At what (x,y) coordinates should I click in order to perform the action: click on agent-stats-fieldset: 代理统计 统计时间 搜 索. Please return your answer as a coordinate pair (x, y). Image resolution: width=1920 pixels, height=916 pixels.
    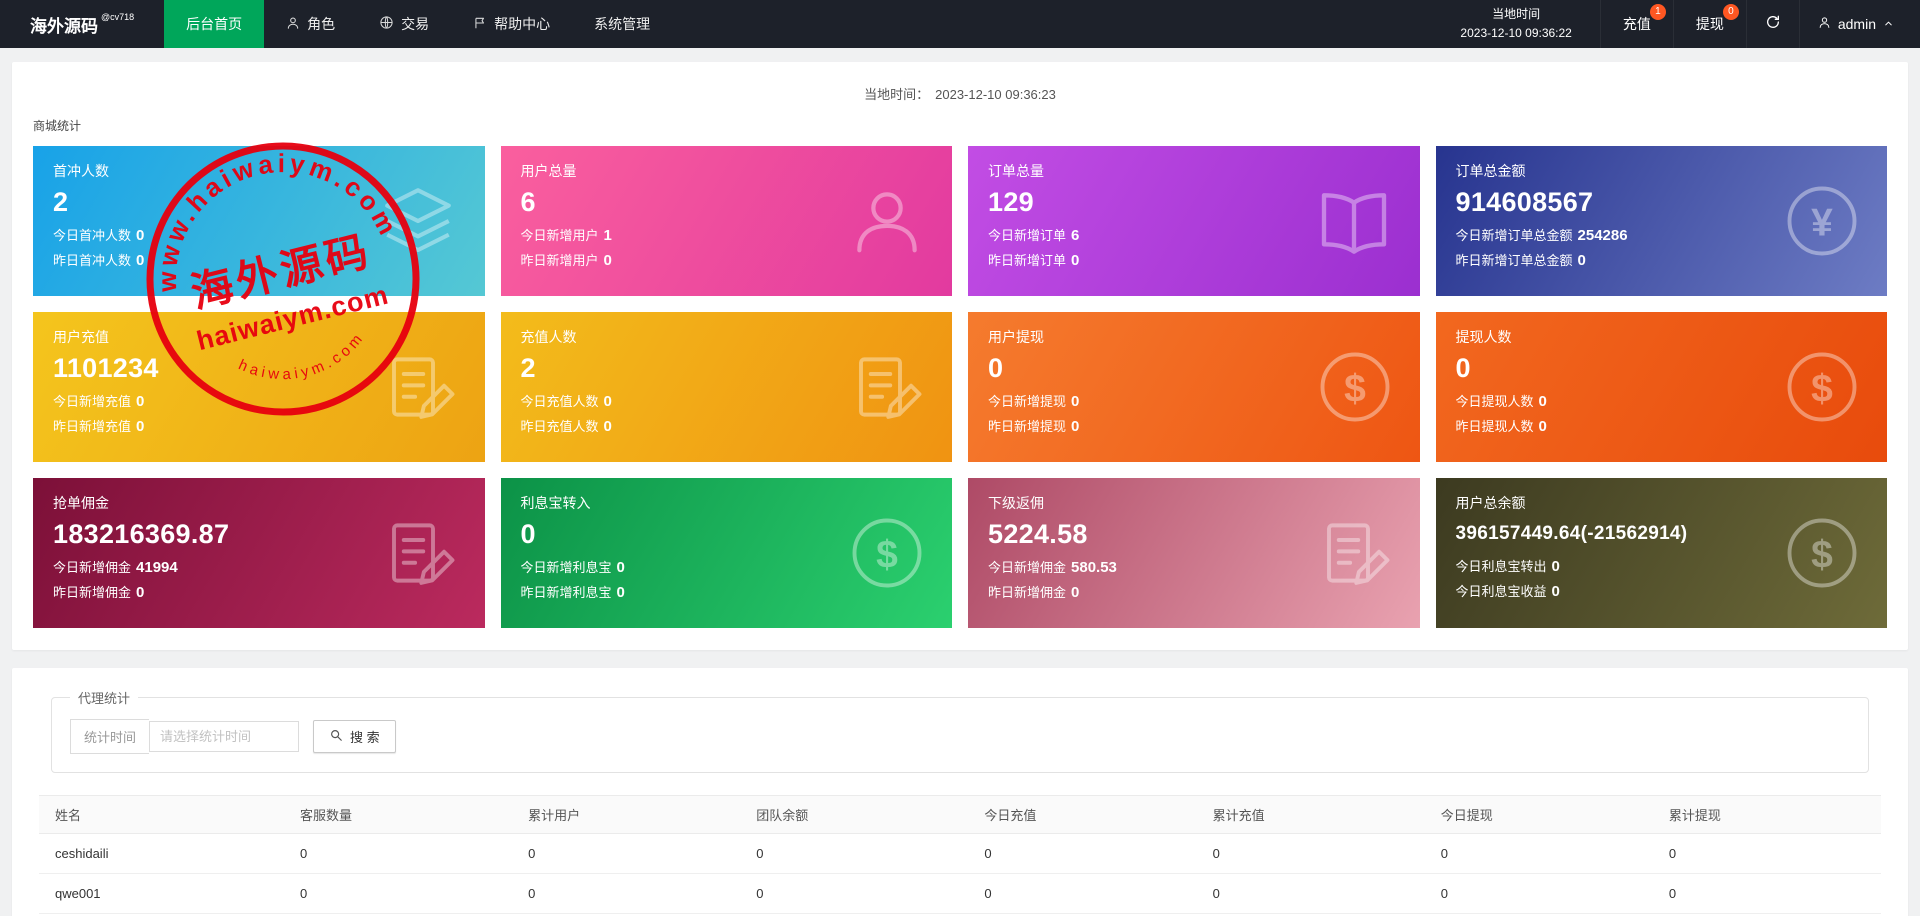
    Looking at the image, I should click on (960, 730).